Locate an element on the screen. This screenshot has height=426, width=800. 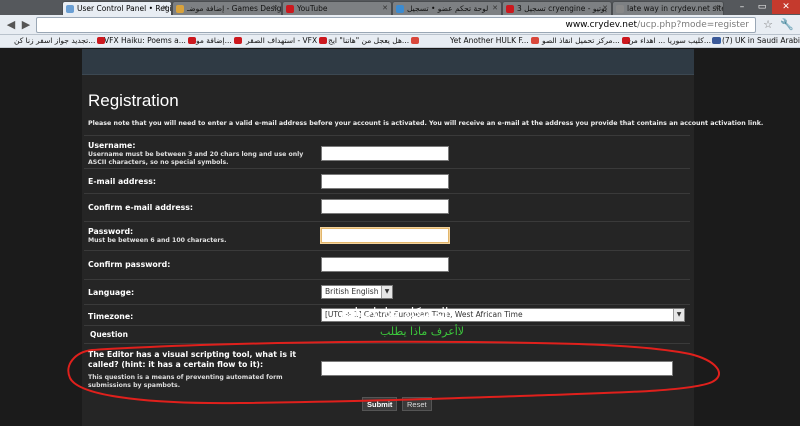
confirm-email-row: Confirm e-mail address: is located at coordinates (387, 207).